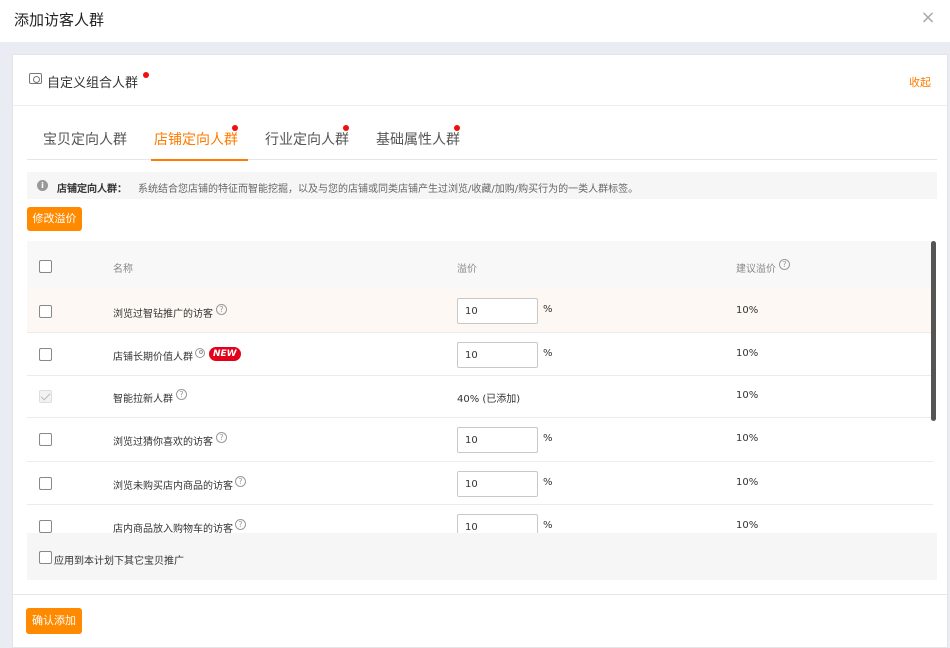  Describe the element at coordinates (163, 314) in the screenshot. I see `row-name: 浏览过智钻推广的访客` at that location.